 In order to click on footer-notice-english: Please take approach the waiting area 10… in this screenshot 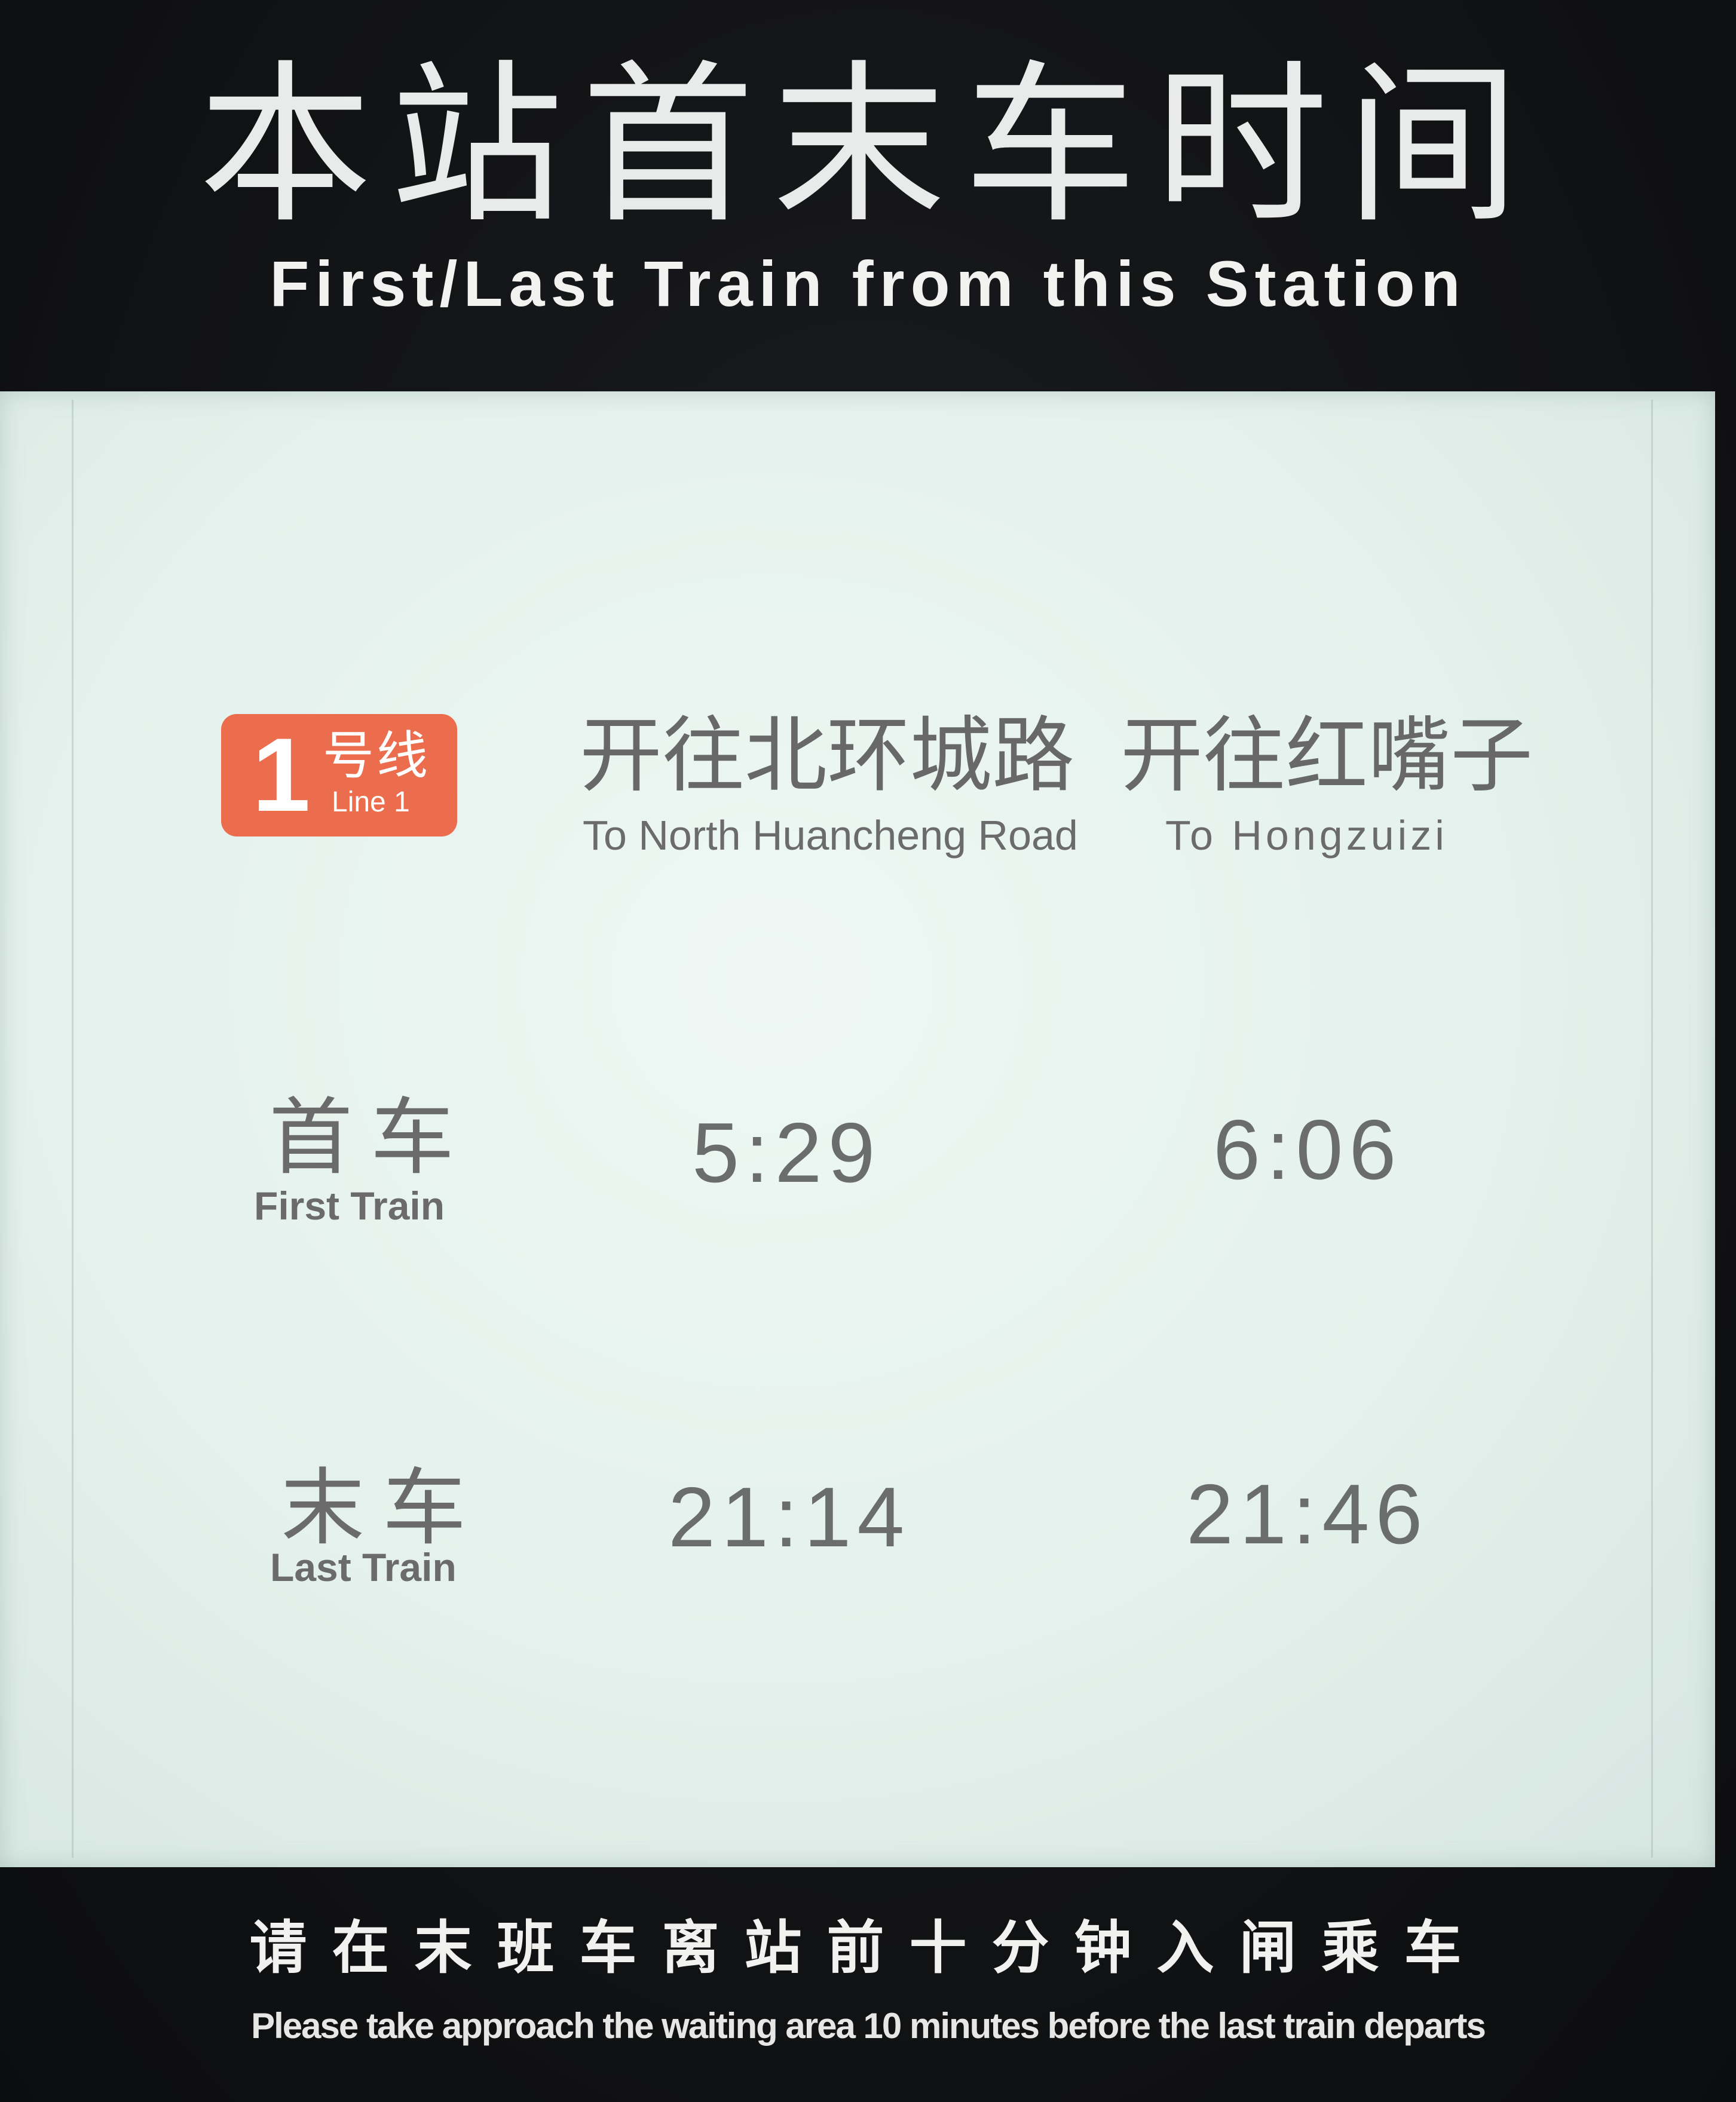, I will do `click(868, 2026)`.